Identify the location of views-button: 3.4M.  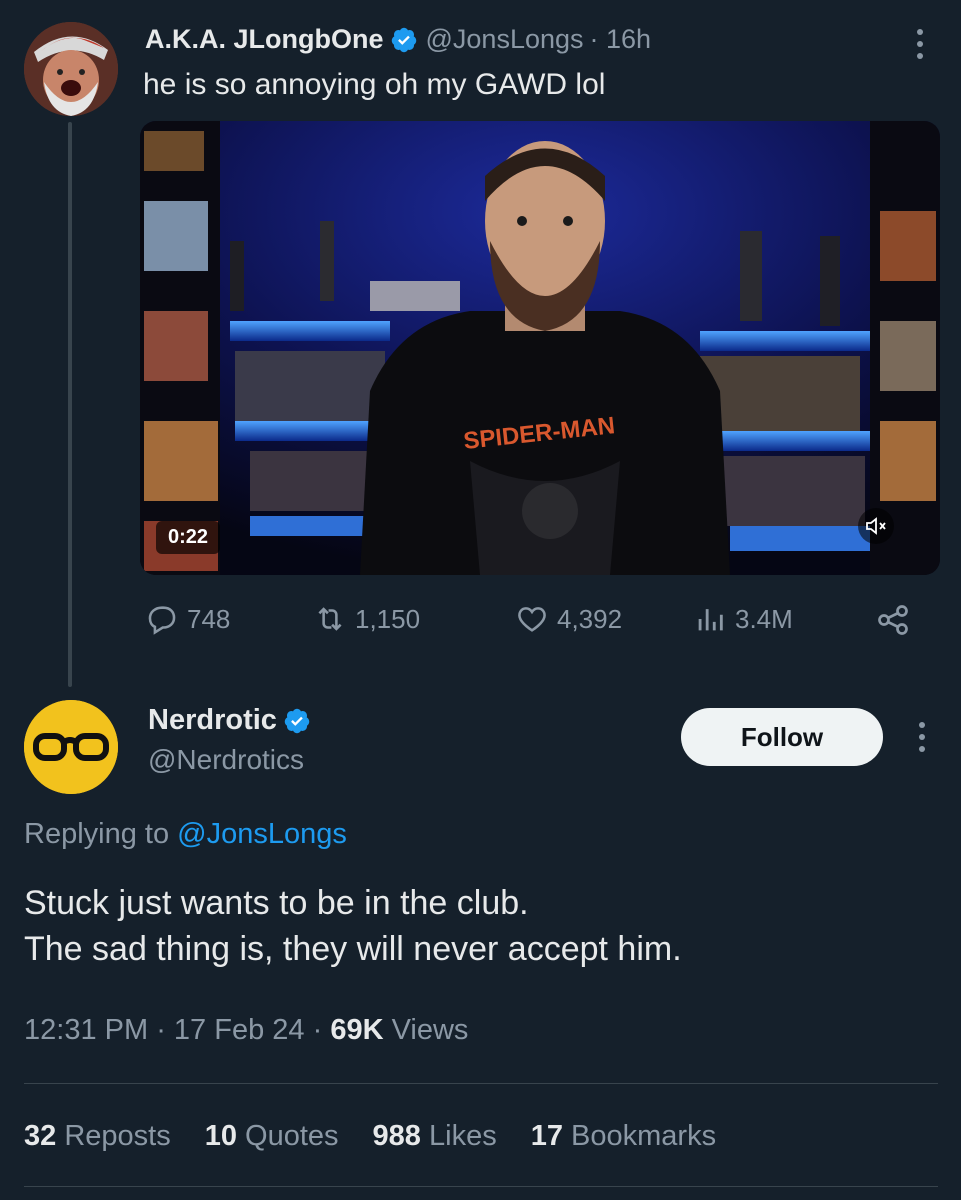
(743, 619).